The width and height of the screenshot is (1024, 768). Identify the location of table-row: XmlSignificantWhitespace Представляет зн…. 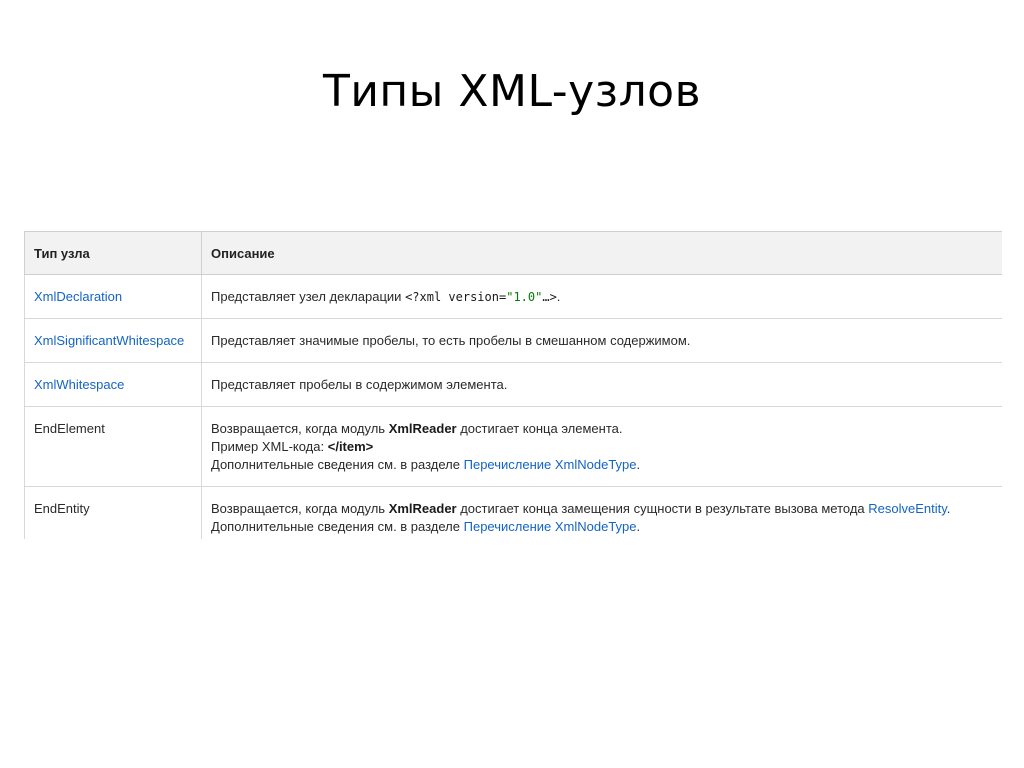
(513, 340).